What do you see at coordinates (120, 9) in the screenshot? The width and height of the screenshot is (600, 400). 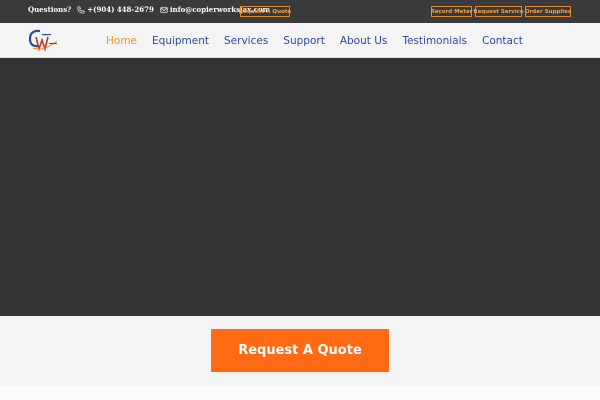 I see `phone-number: +(904) 448-2679` at bounding box center [120, 9].